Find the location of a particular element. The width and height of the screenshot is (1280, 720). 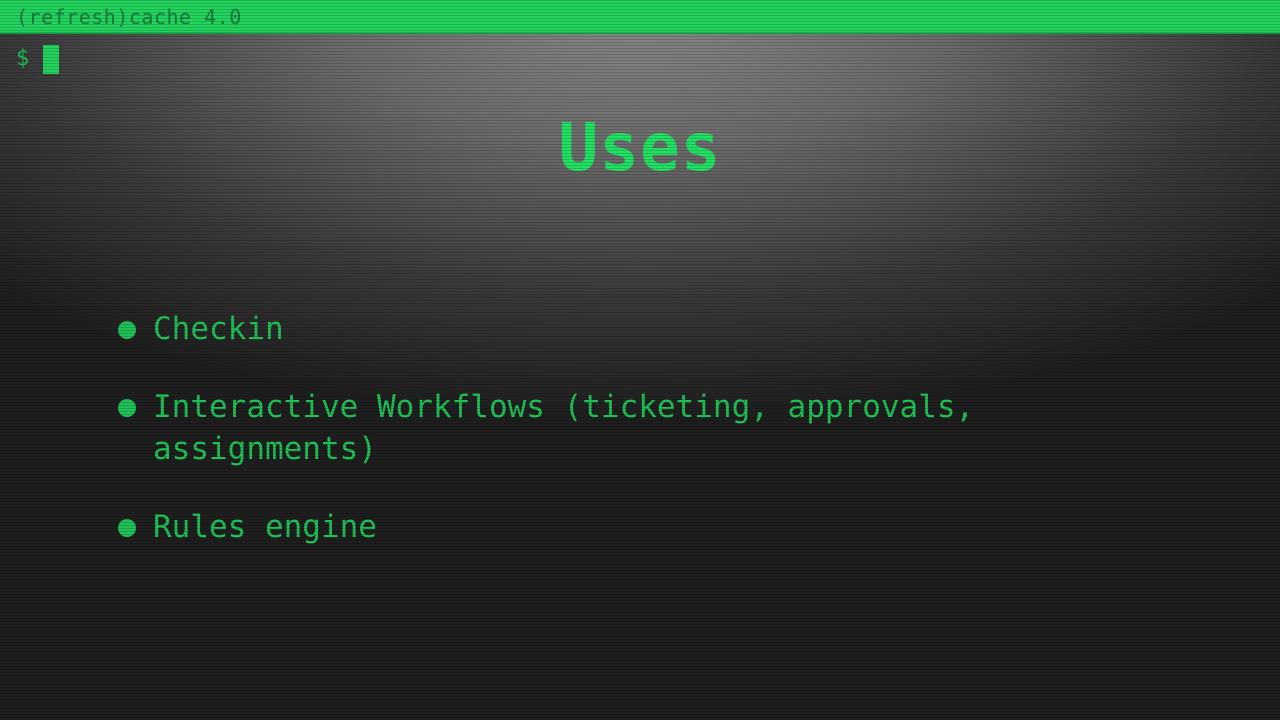

list-item: Checkin is located at coordinates (618, 329).